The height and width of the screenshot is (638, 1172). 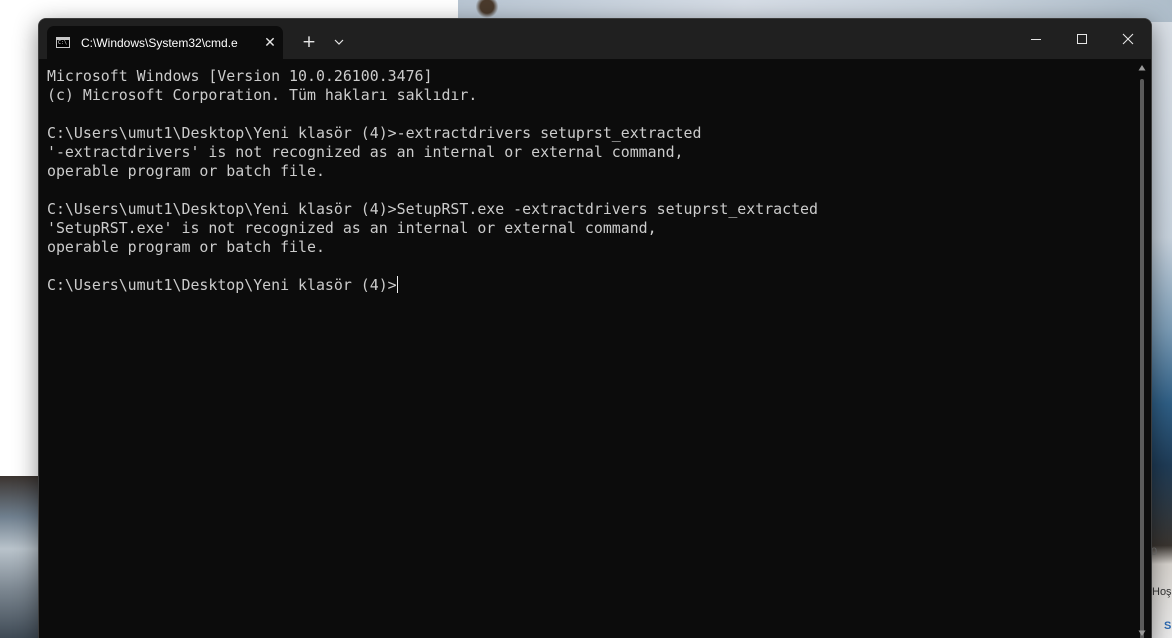 I want to click on maximize-button, so click(x=1082, y=39).